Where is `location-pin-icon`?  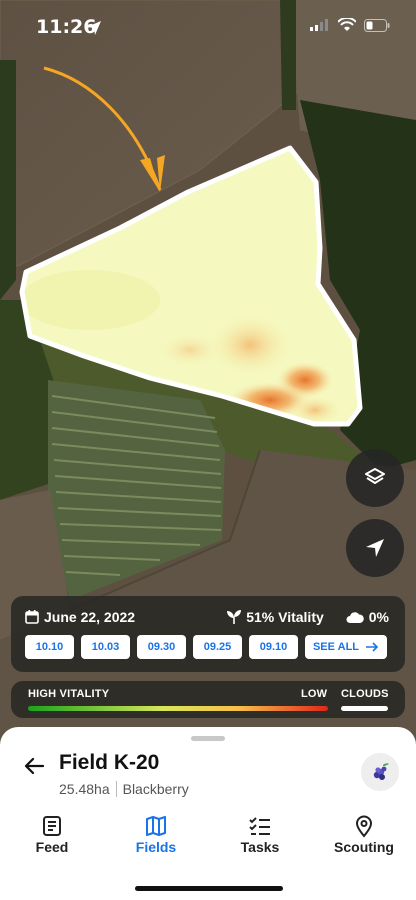 location-pin-icon is located at coordinates (364, 826).